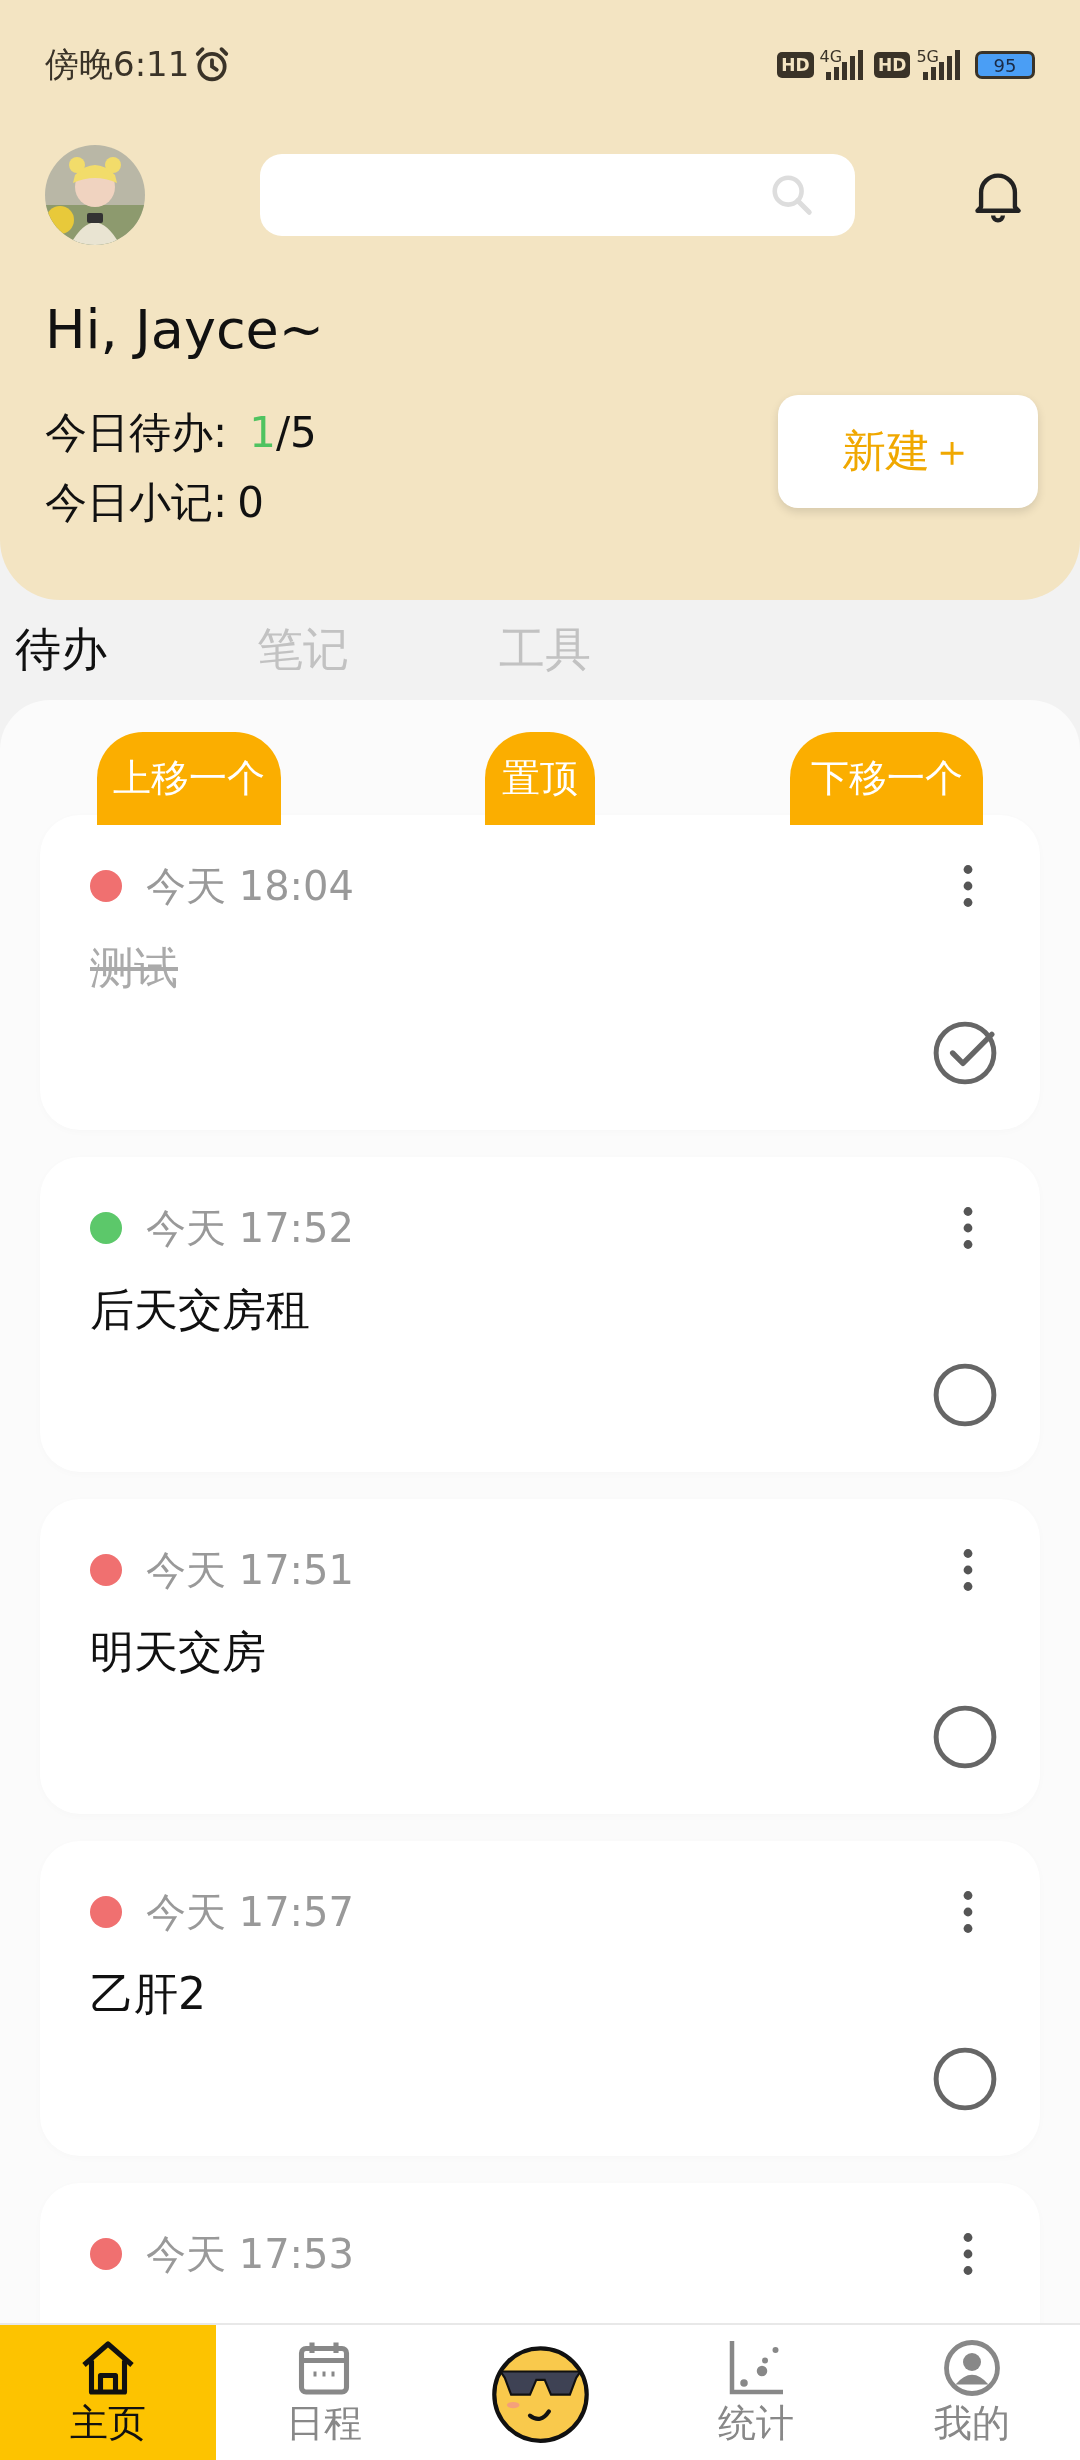  Describe the element at coordinates (557, 195) in the screenshot. I see `search-field` at that location.